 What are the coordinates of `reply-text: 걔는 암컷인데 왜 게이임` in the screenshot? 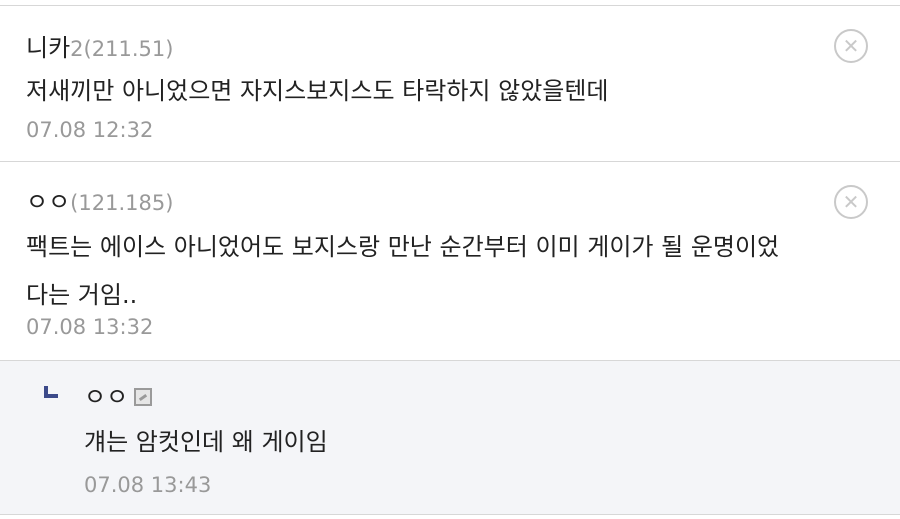 It's located at (206, 442).